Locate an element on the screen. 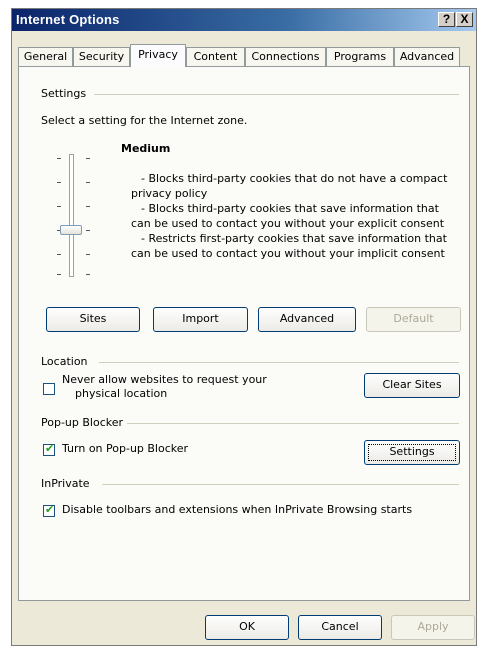  location-checkbox-label-line2: physical location is located at coordinates (121, 393).